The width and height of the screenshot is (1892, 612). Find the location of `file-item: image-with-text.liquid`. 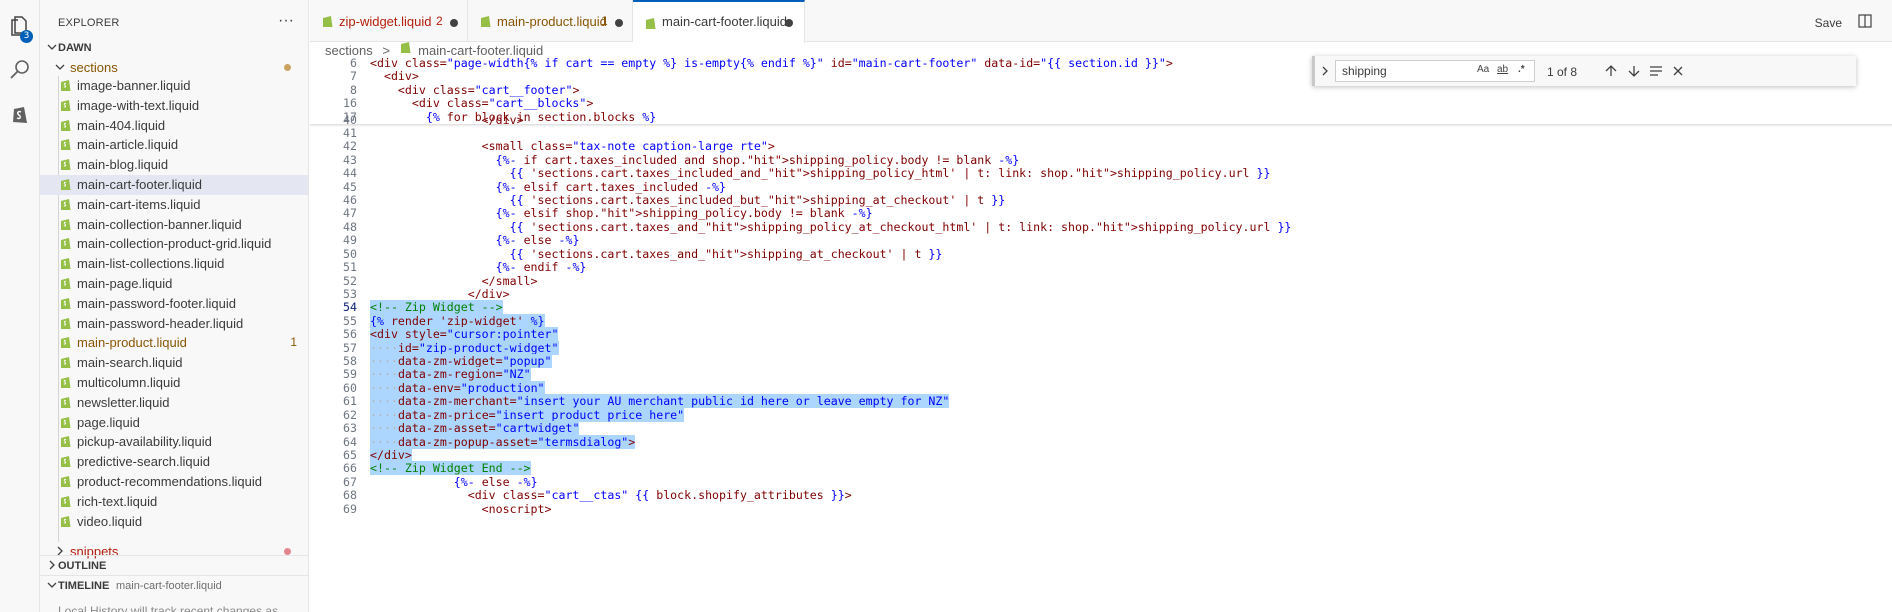

file-item: image-with-text.liquid is located at coordinates (174, 106).